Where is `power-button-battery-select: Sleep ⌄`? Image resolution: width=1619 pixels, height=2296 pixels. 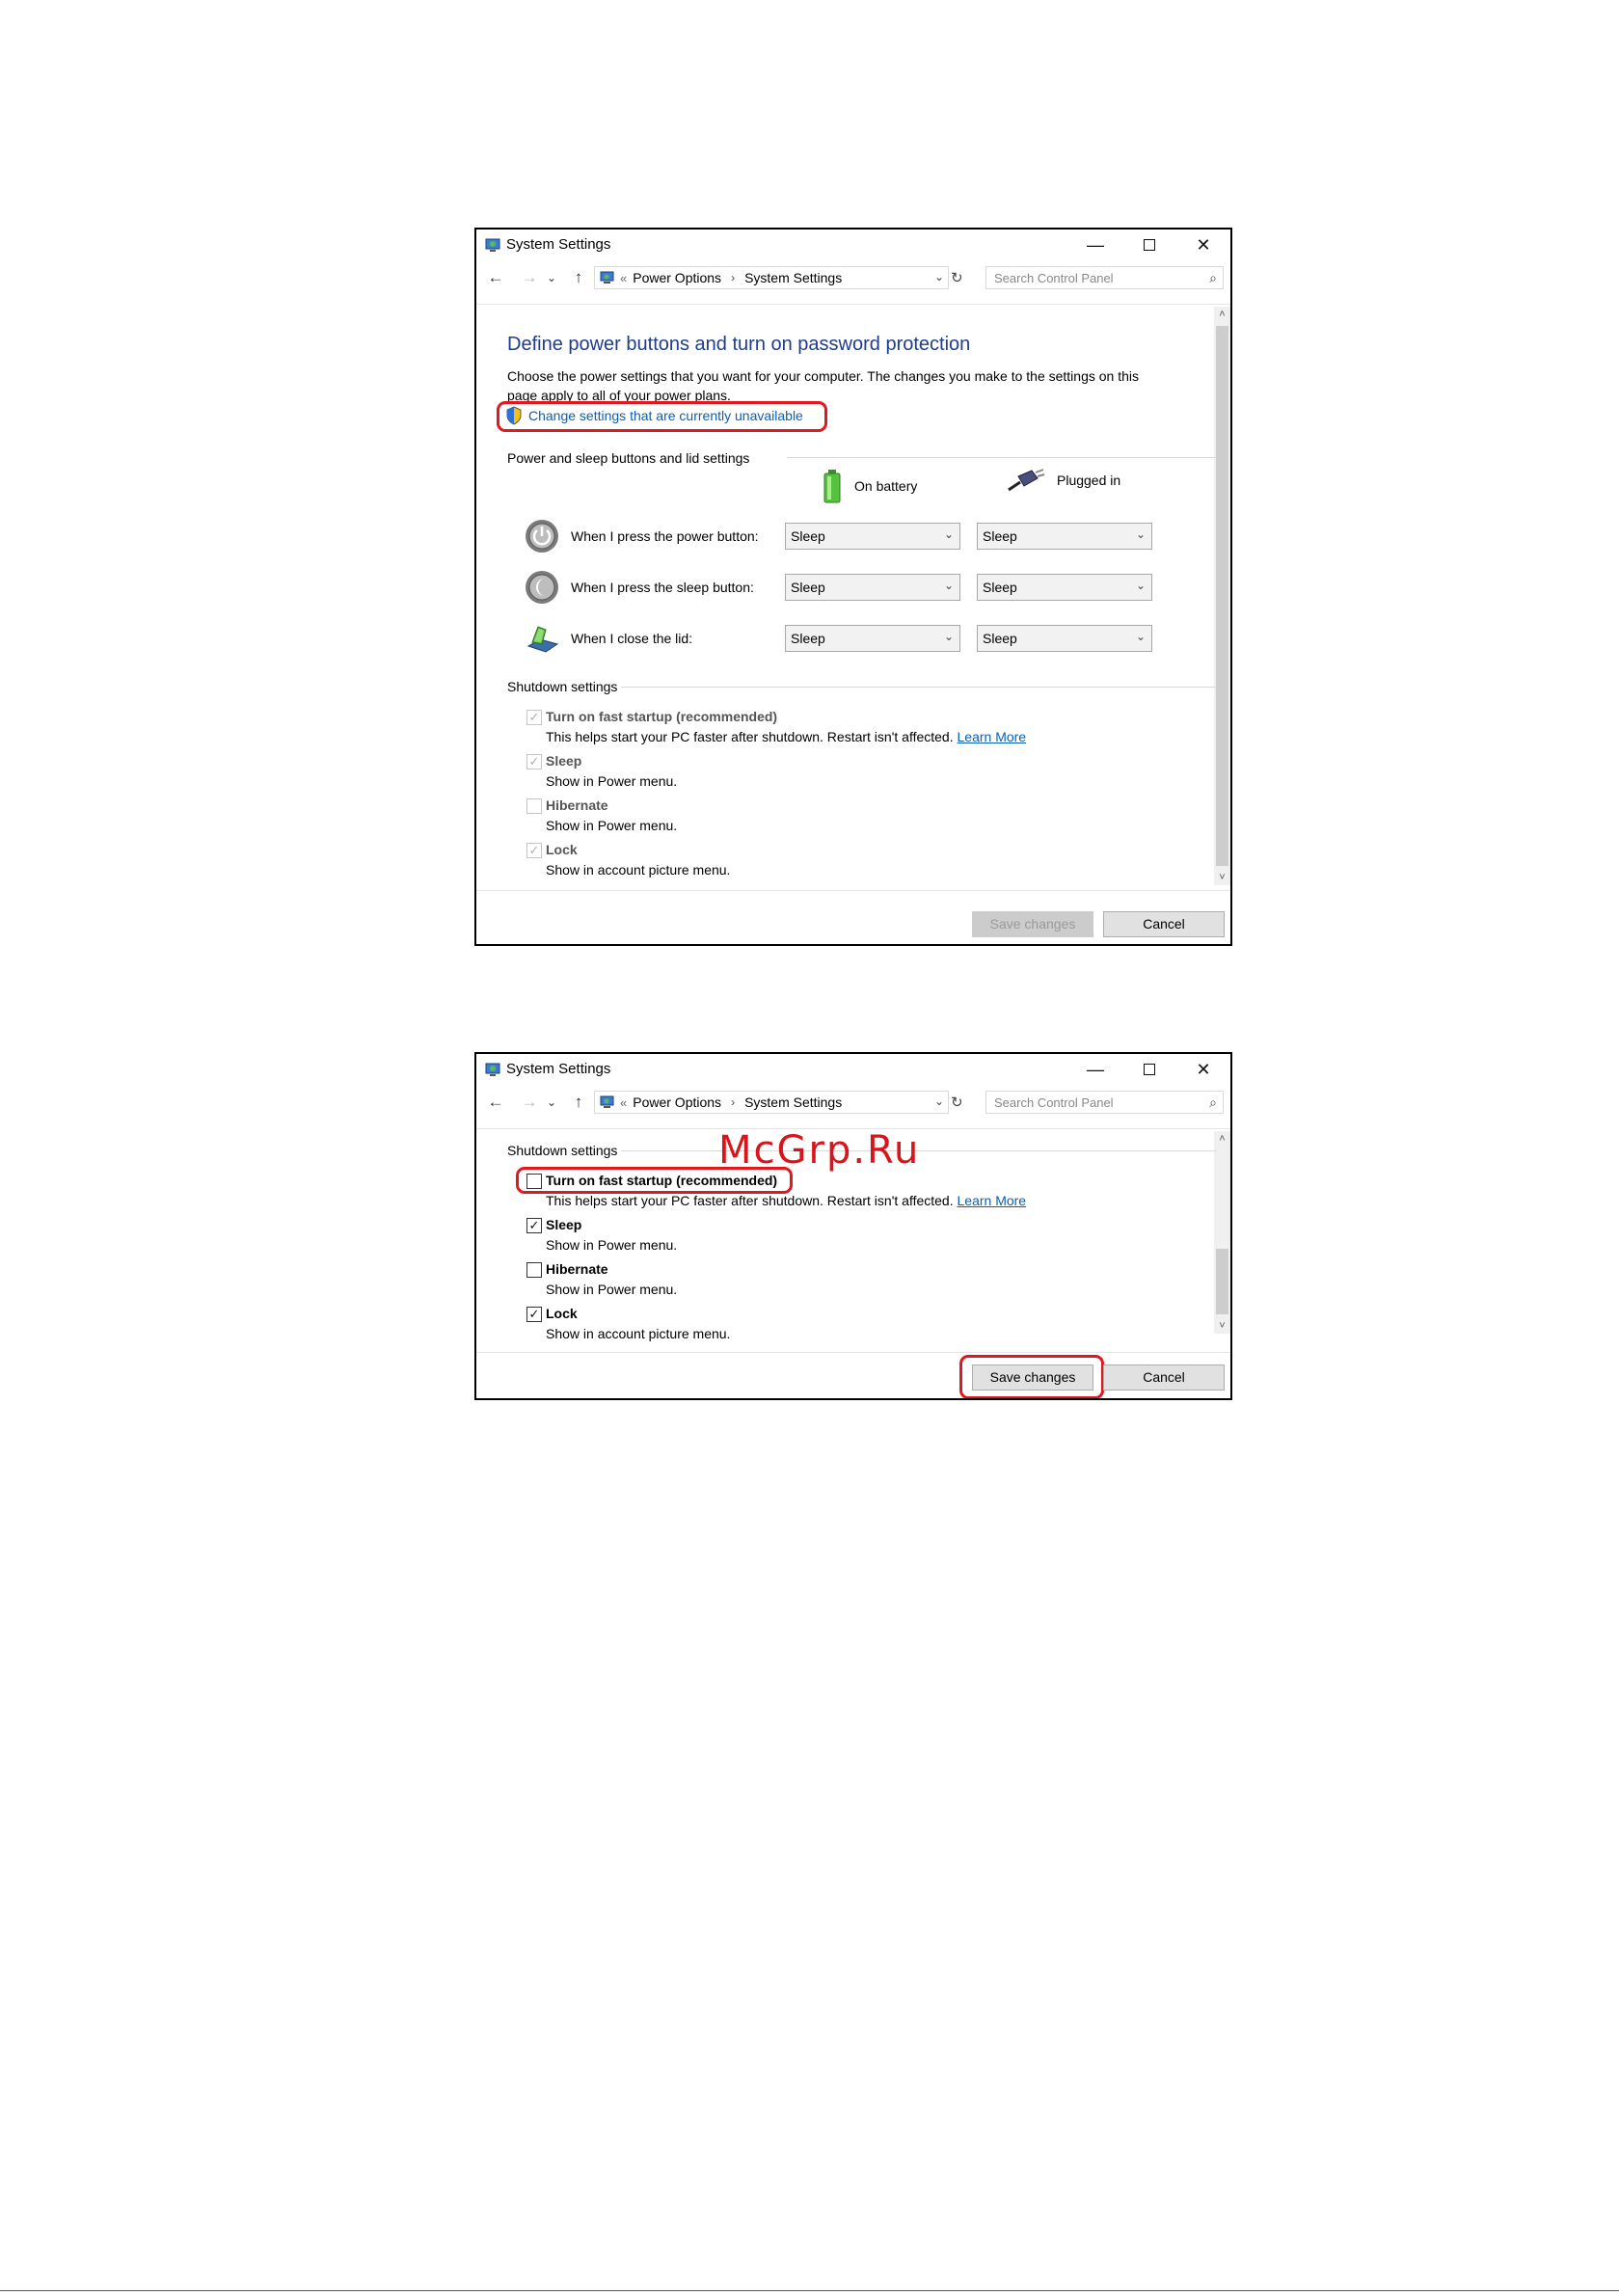
power-button-battery-select: Sleep ⌄ is located at coordinates (872, 536).